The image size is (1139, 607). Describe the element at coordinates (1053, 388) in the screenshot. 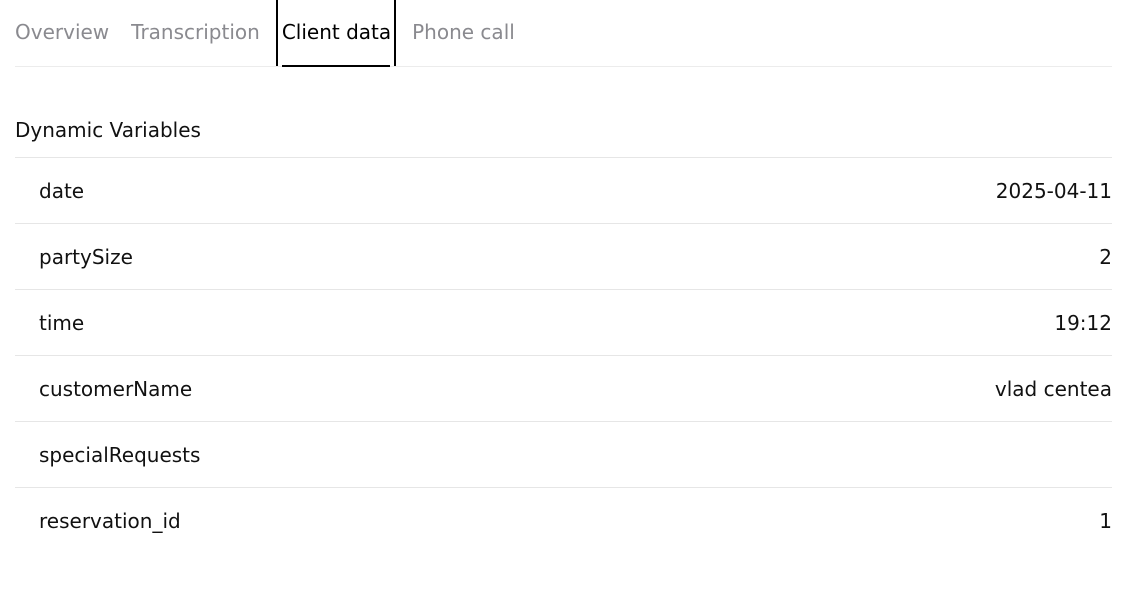

I see `variable-value: vlad centea` at that location.